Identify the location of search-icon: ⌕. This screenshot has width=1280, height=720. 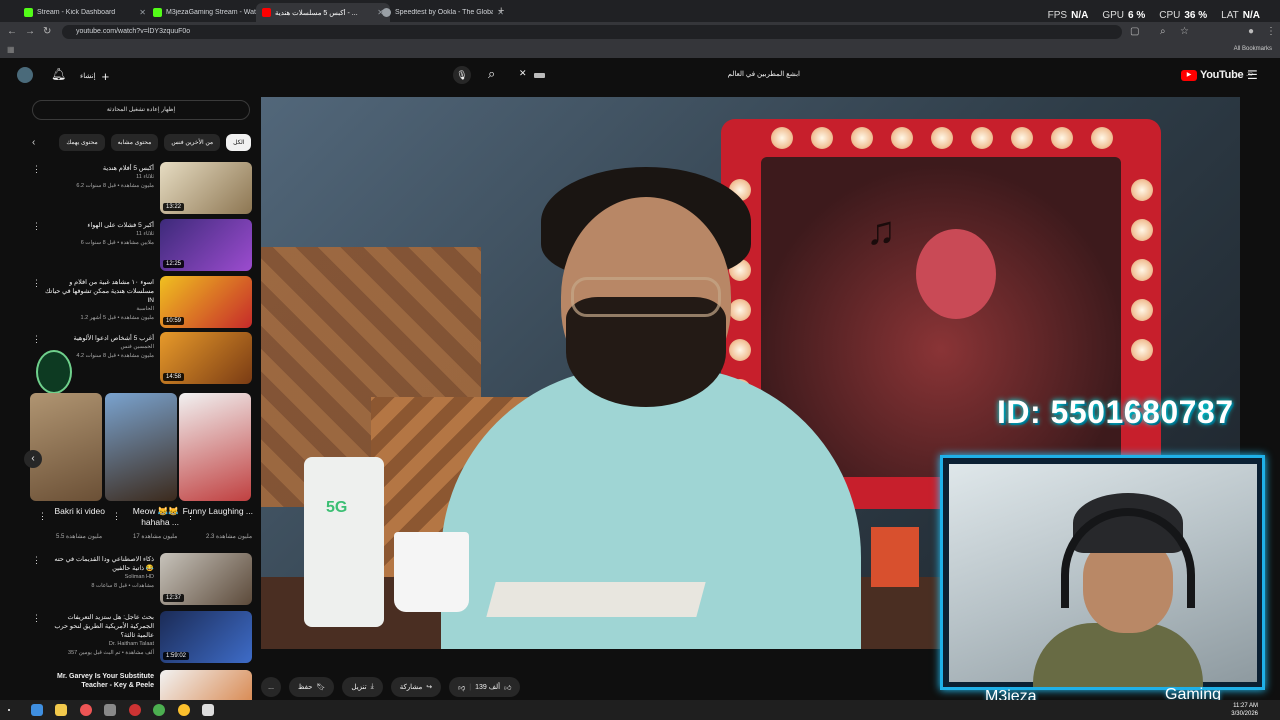
(491, 74).